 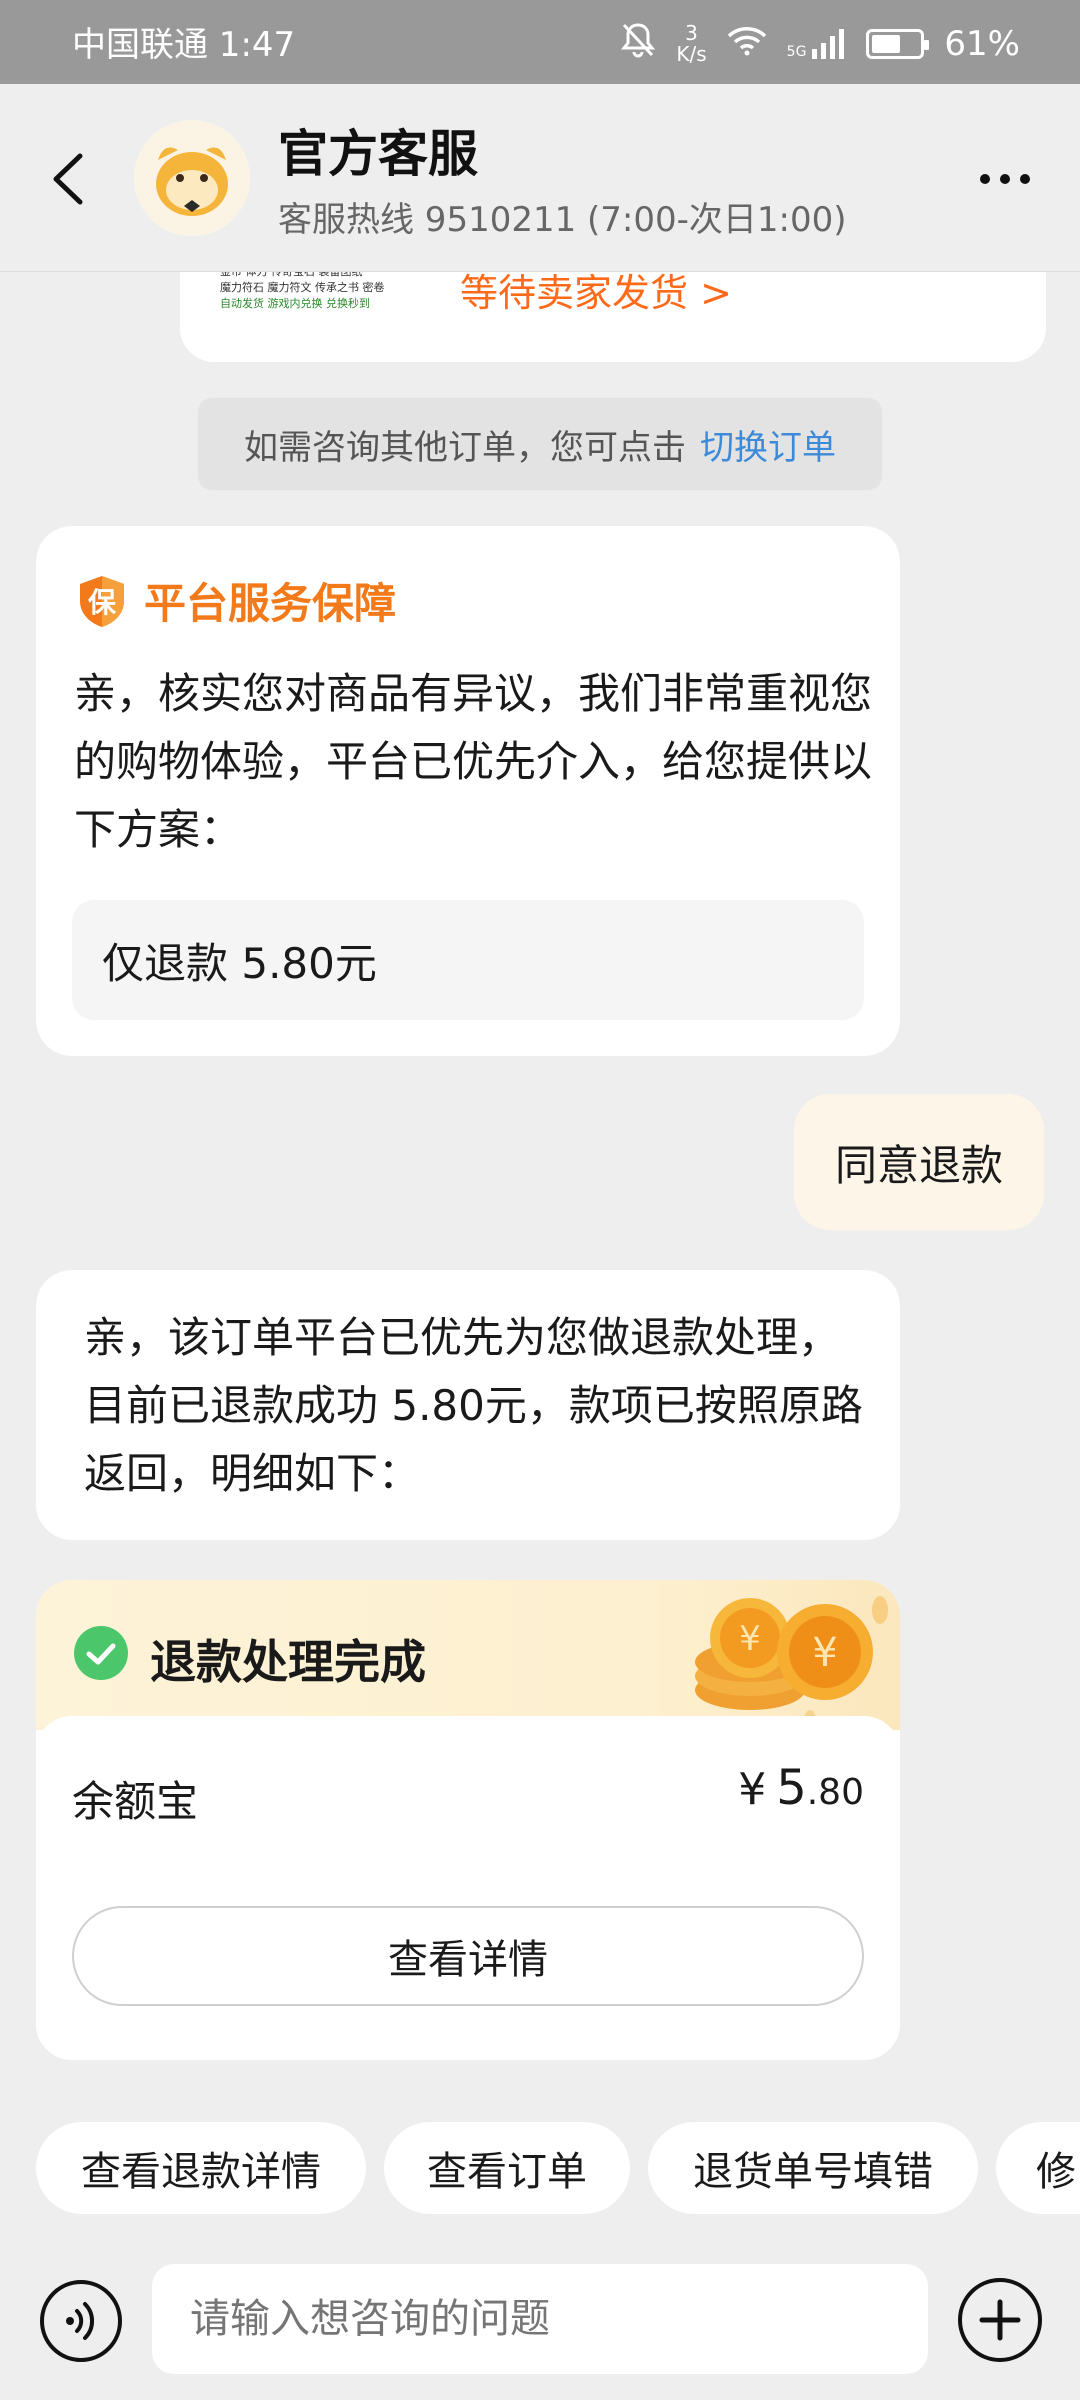 I want to click on chevron-left-icon, so click(x=68, y=179).